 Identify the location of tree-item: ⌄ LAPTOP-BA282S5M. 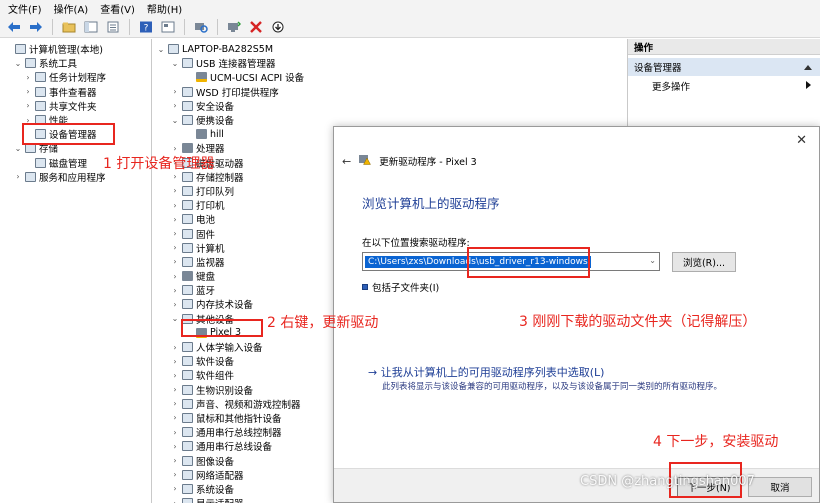
(389, 49).